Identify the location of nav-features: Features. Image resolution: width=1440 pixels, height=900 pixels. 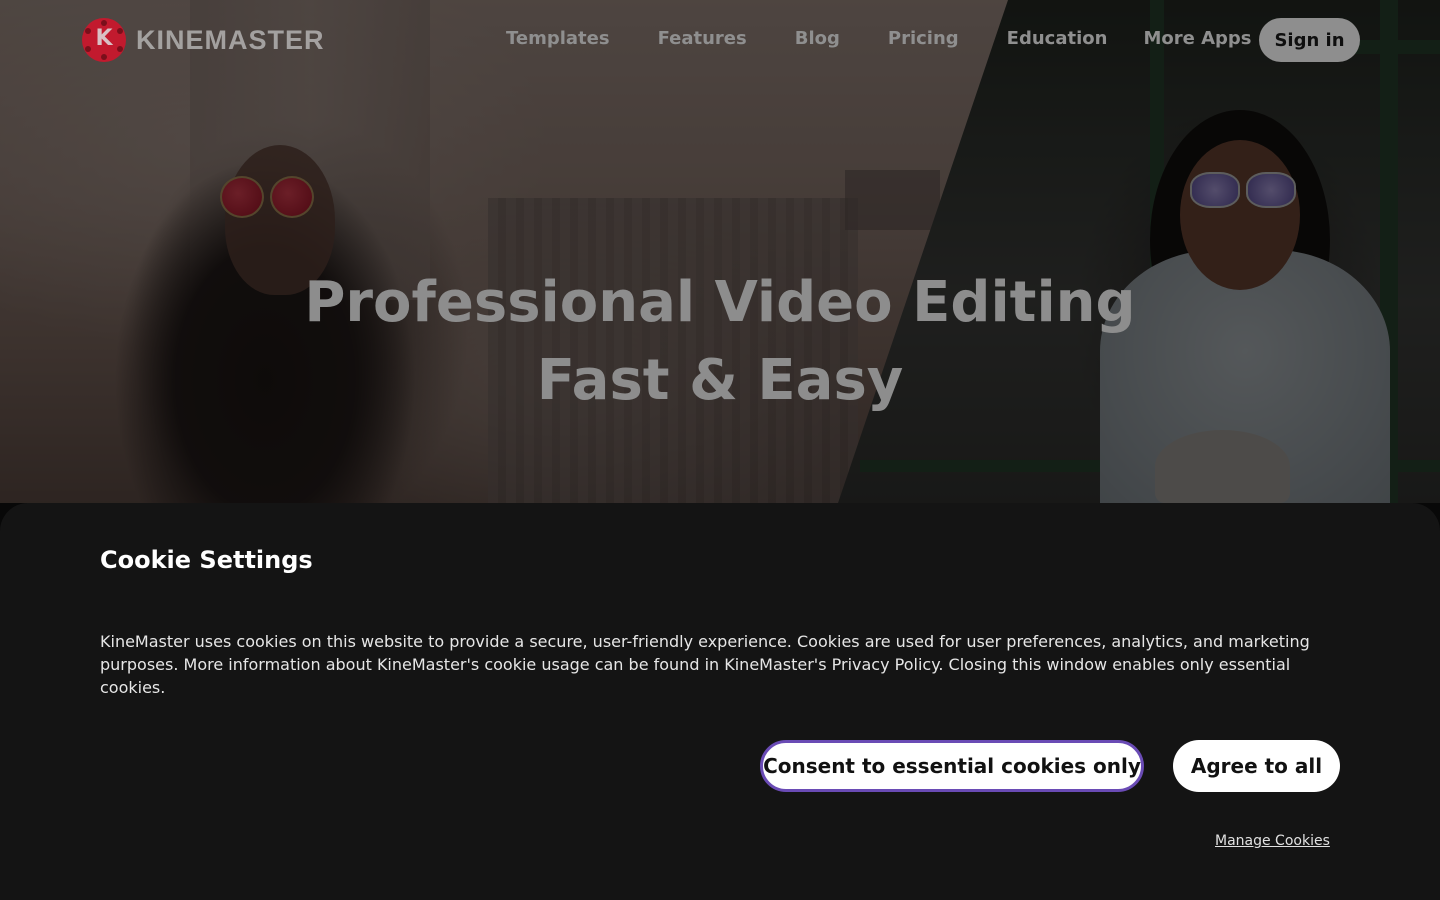
(702, 38).